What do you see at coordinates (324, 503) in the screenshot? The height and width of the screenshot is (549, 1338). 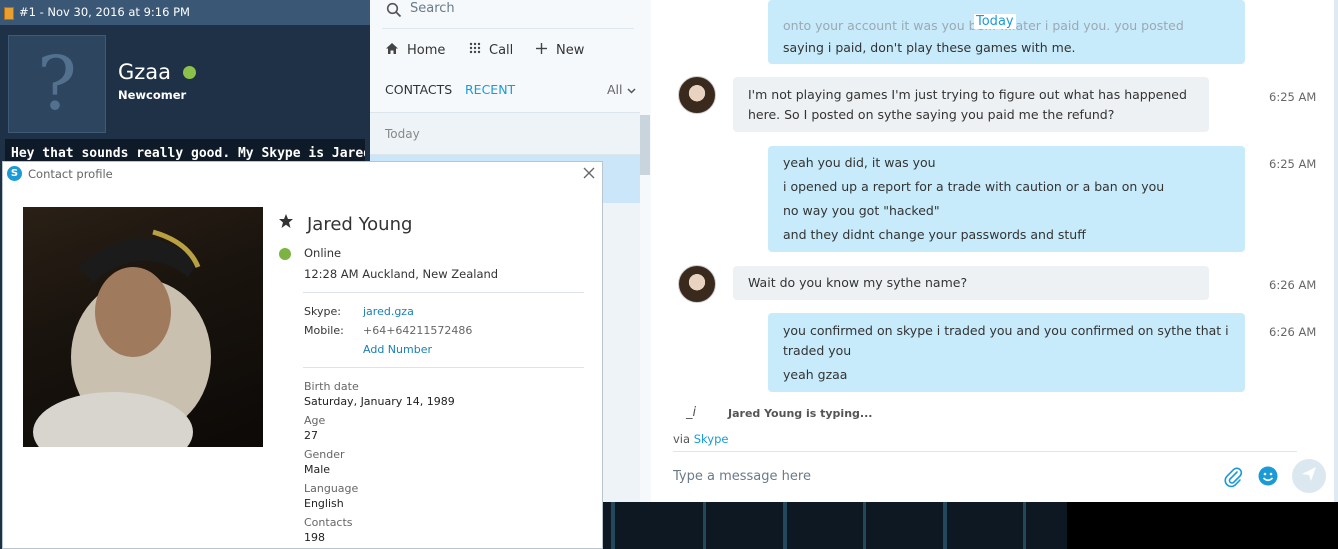 I see `language-value: English` at bounding box center [324, 503].